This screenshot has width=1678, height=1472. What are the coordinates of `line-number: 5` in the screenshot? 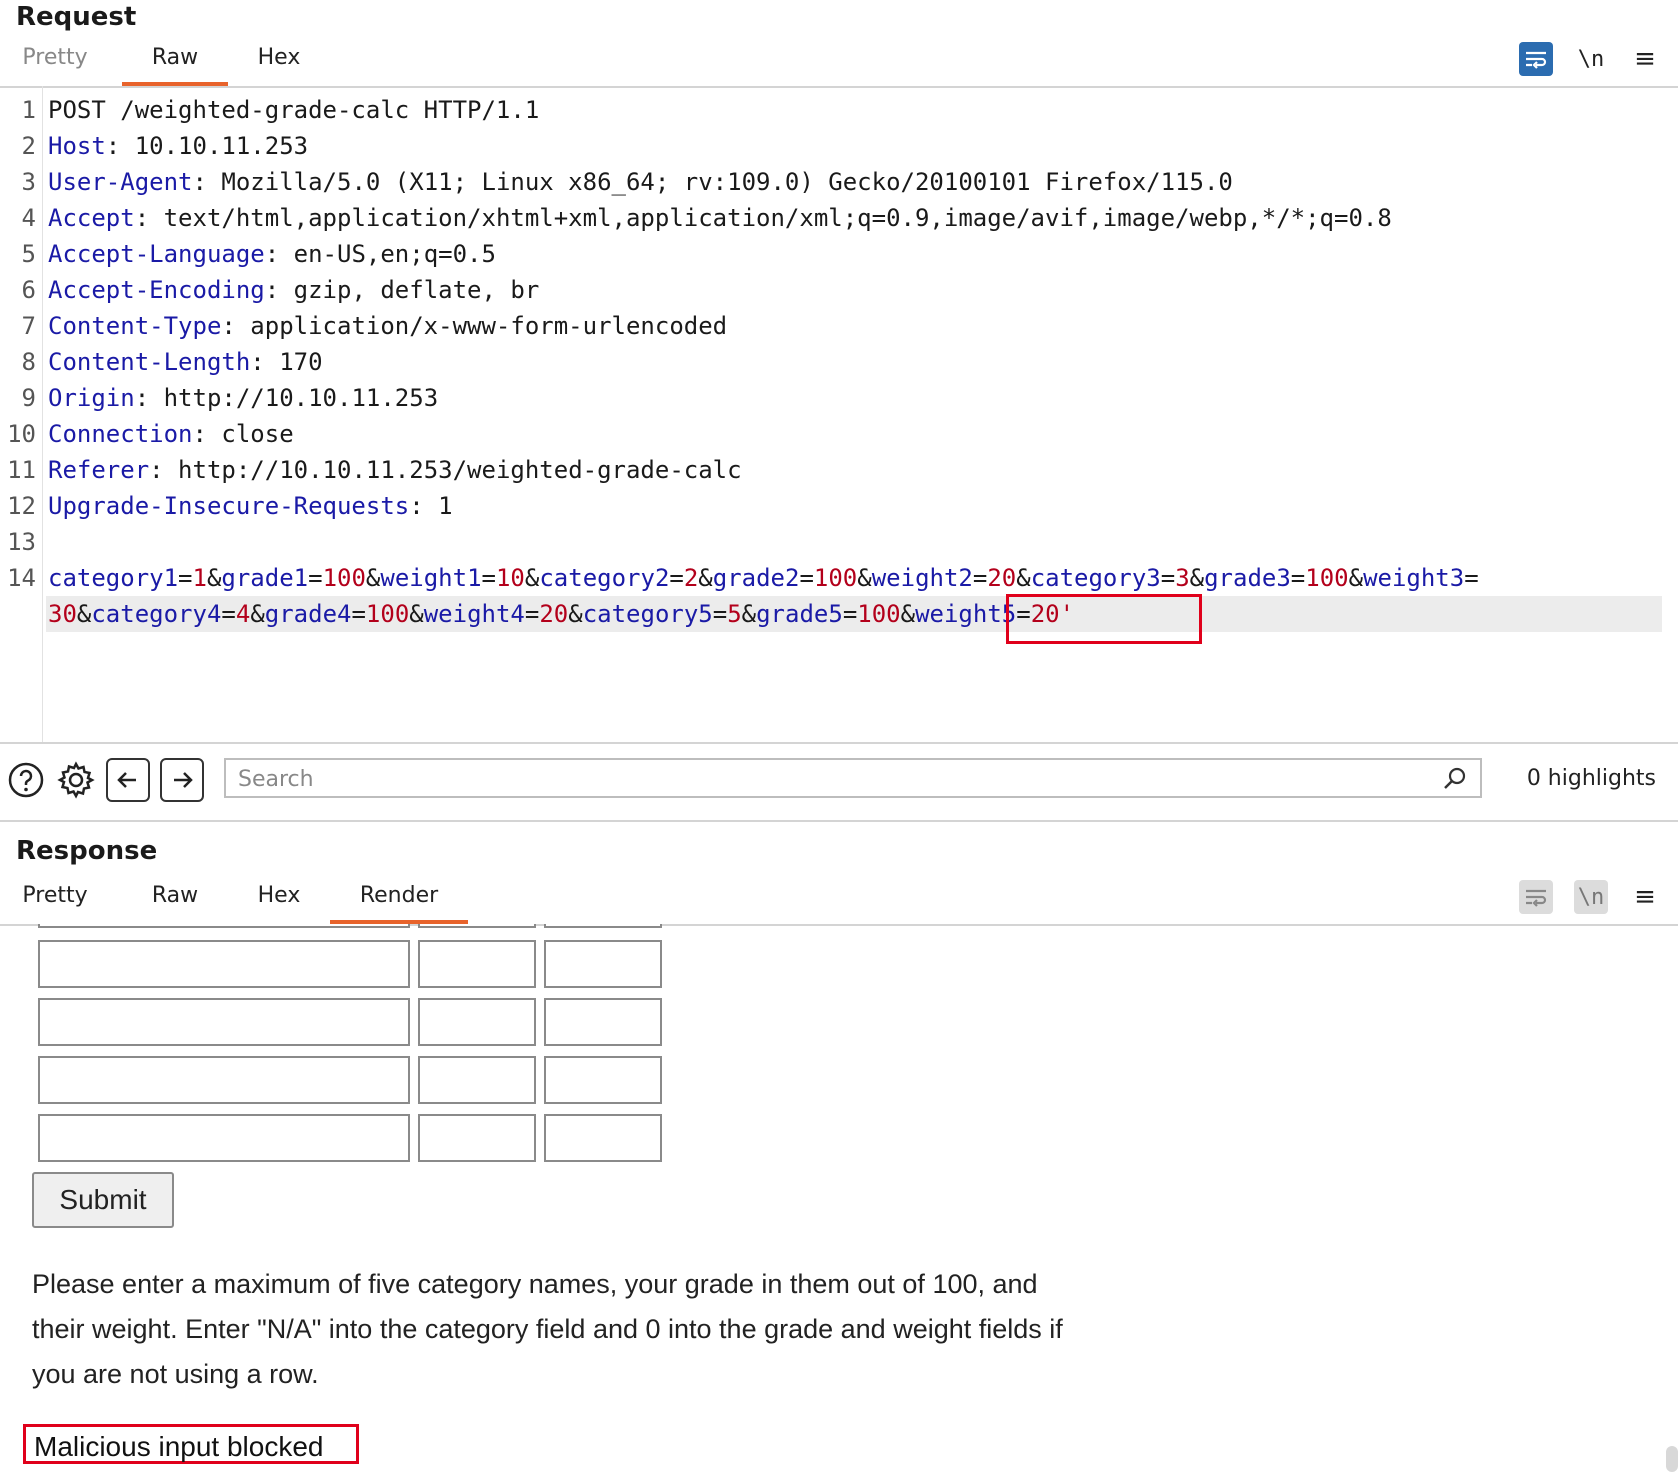 It's located at (28, 254).